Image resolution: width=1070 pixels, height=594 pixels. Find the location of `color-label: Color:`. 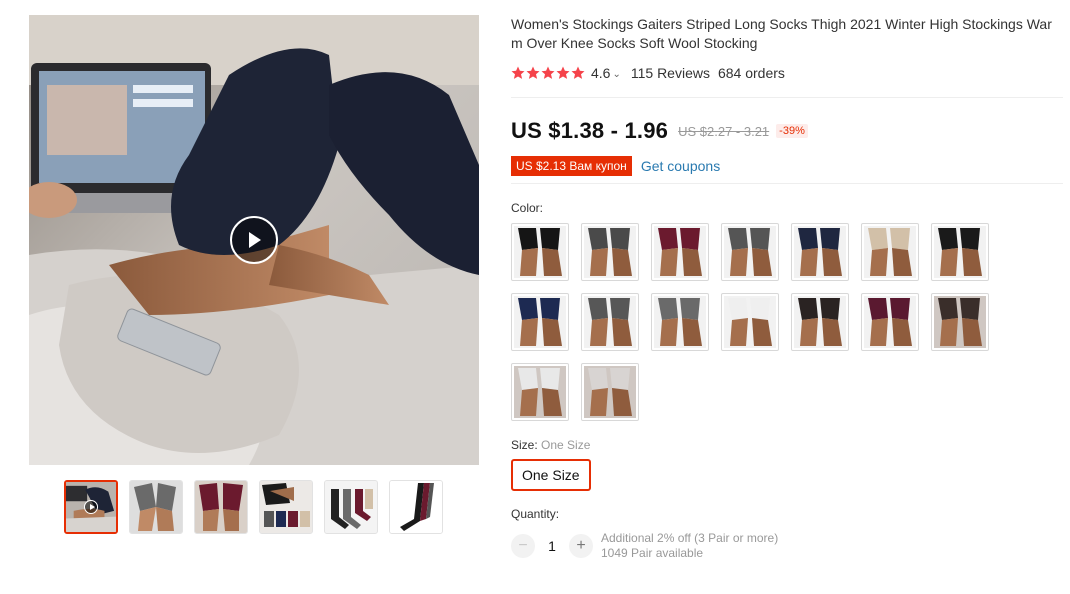

color-label: Color: is located at coordinates (527, 208).